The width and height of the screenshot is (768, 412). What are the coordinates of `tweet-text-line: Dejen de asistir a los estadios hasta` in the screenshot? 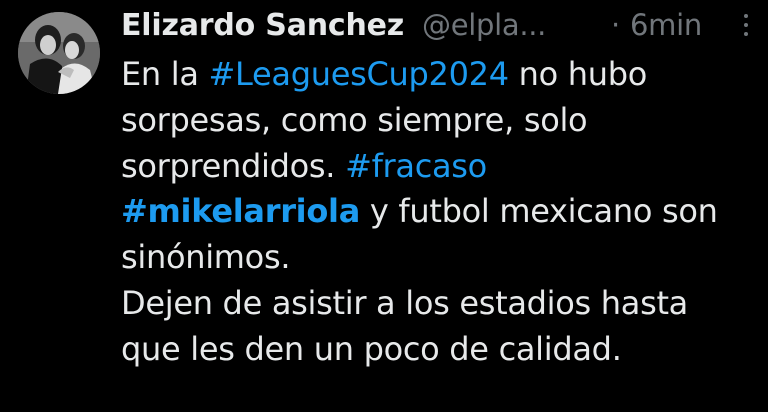 It's located at (404, 302).